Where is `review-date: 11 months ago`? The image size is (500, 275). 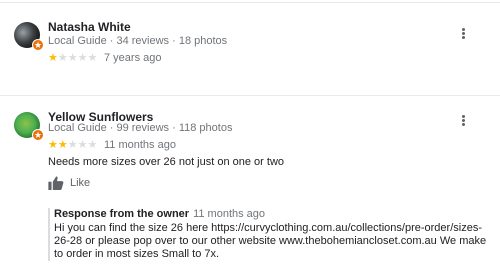
review-date: 11 months ago is located at coordinates (140, 145).